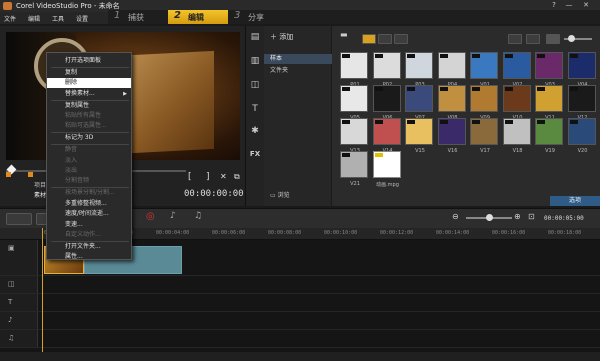 The height and width of the screenshot is (361, 600). Describe the element at coordinates (10, 18) in the screenshot. I see `menu-file: 文件` at that location.